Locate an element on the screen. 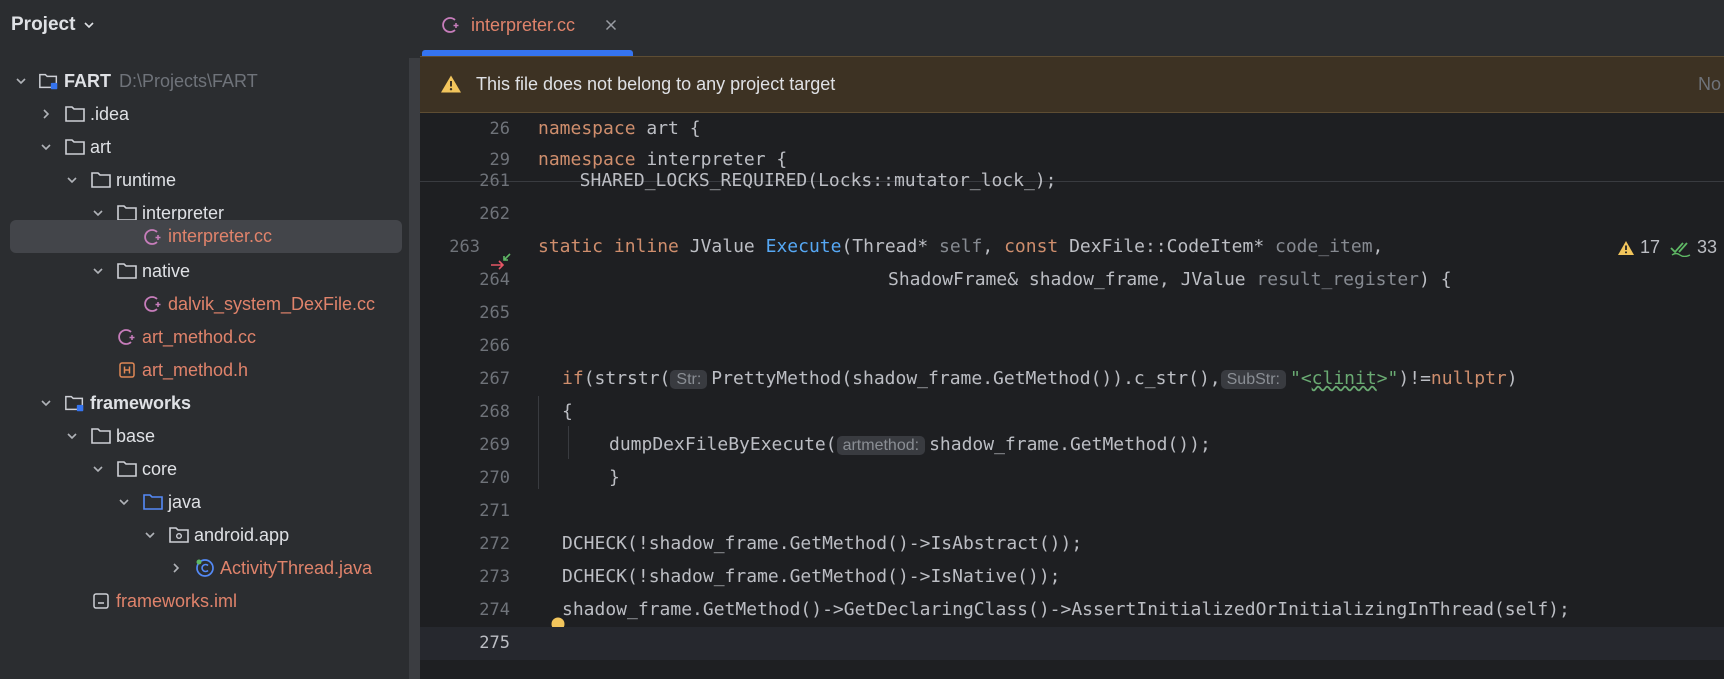  code-line: 268 { is located at coordinates (1072, 412).